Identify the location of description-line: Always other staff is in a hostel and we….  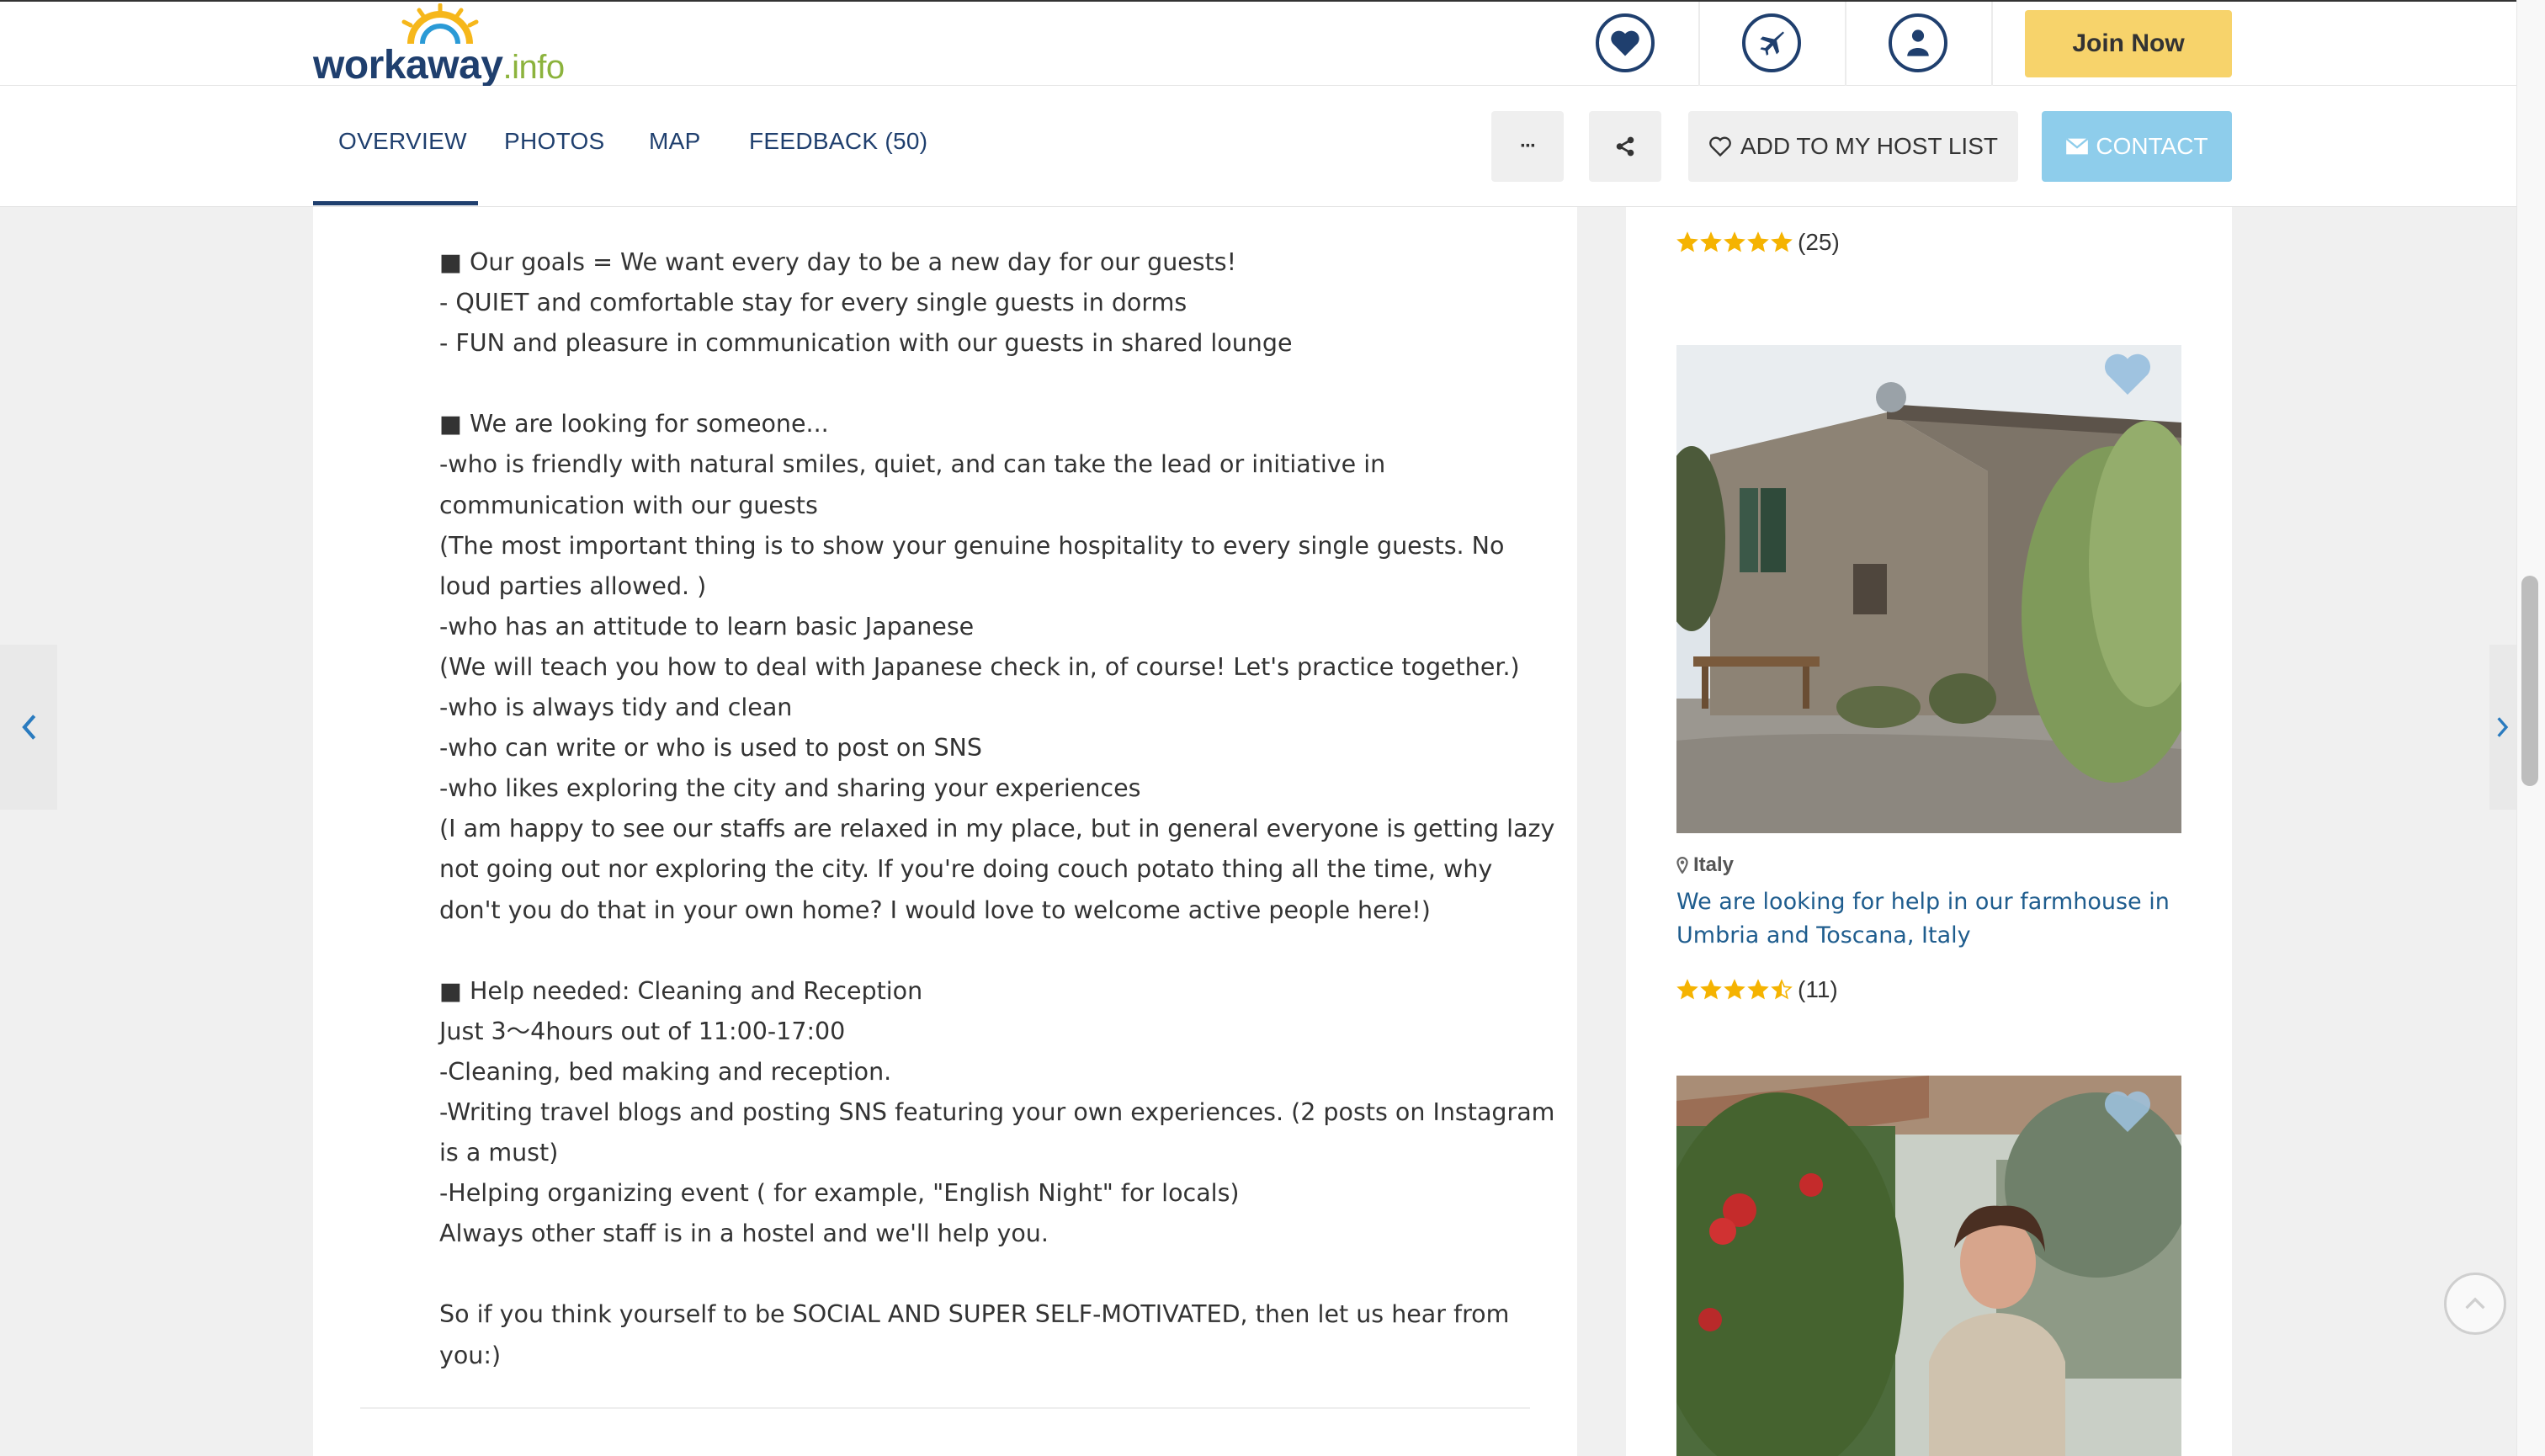
(744, 1234).